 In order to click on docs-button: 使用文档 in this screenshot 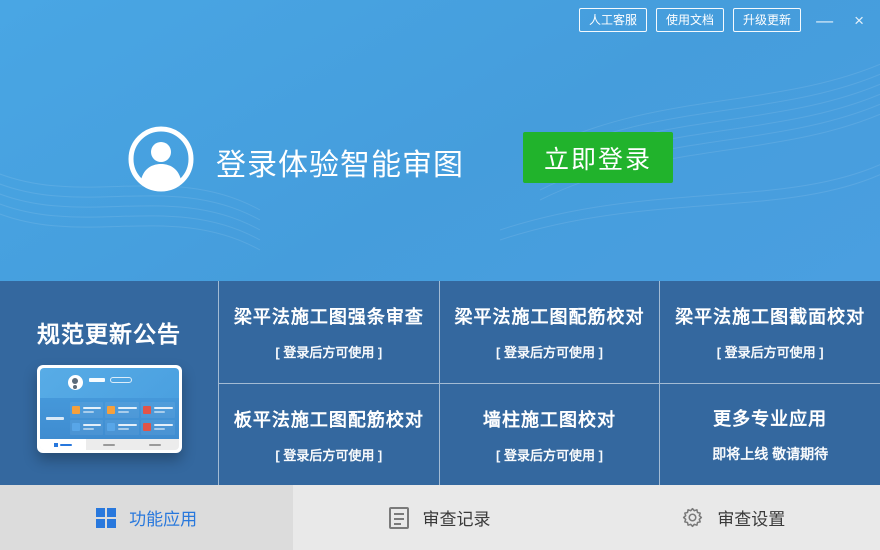, I will do `click(690, 20)`.